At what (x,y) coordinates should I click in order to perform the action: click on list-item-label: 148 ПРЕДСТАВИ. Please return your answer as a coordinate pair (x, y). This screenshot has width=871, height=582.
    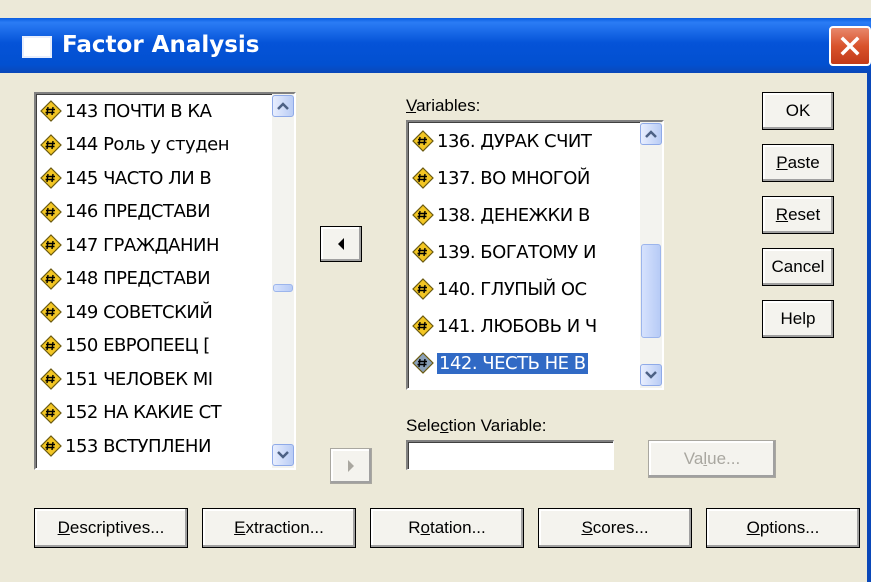
    Looking at the image, I should click on (138, 278).